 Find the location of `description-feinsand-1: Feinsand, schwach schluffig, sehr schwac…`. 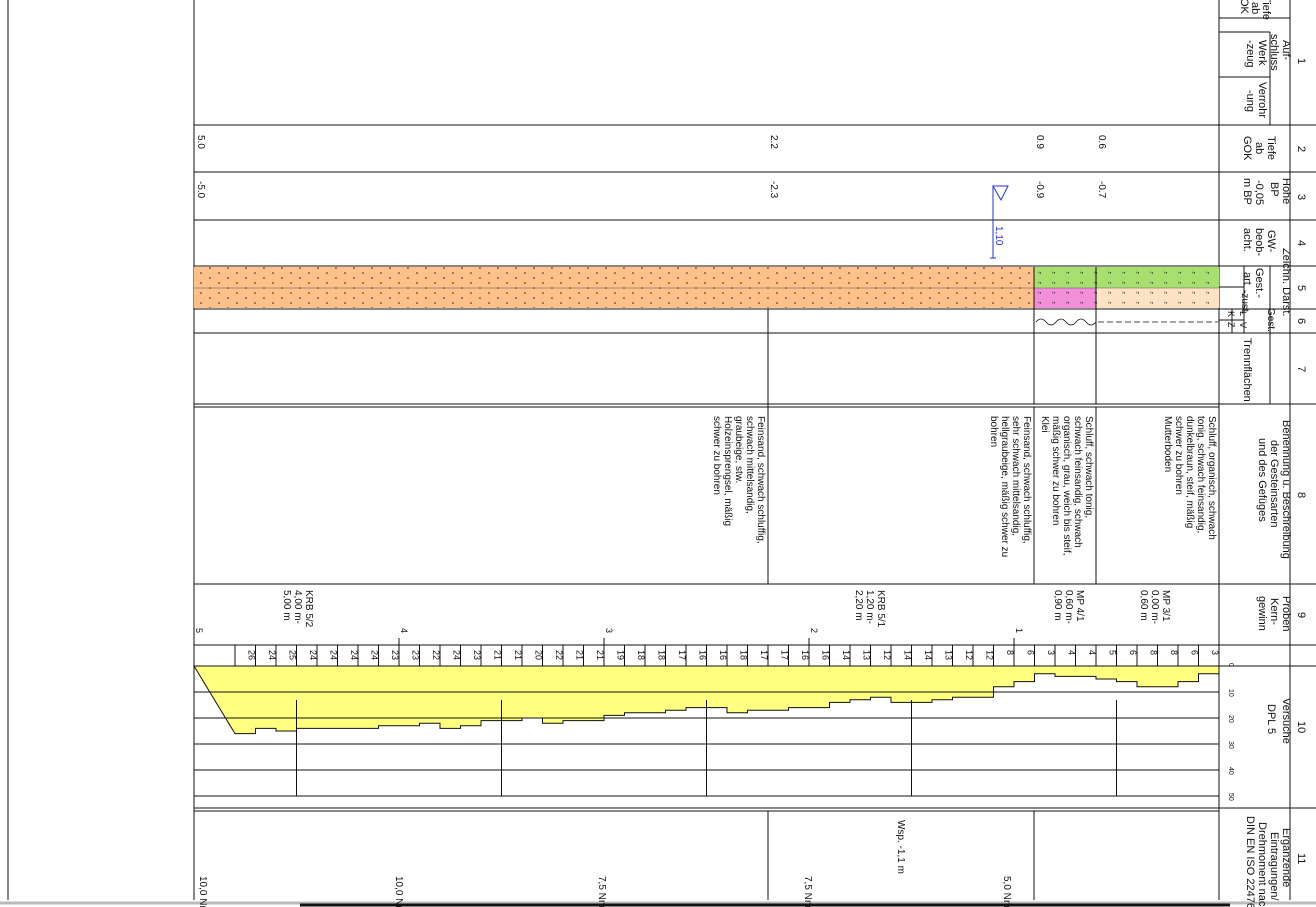

description-feinsand-1: Feinsand, schwach schluffig, sehr schwac… is located at coordinates (1010, 486).